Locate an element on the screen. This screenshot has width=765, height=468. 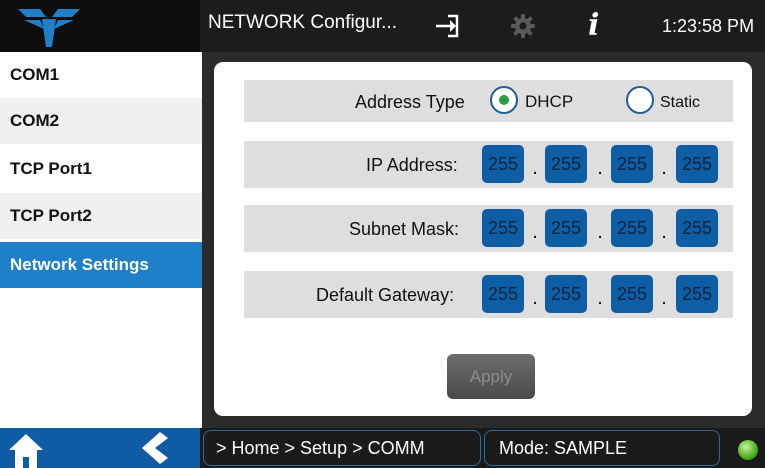
bottom-bar: > Home > Setup > COMM Mode: SAMPLE is located at coordinates (382, 448).